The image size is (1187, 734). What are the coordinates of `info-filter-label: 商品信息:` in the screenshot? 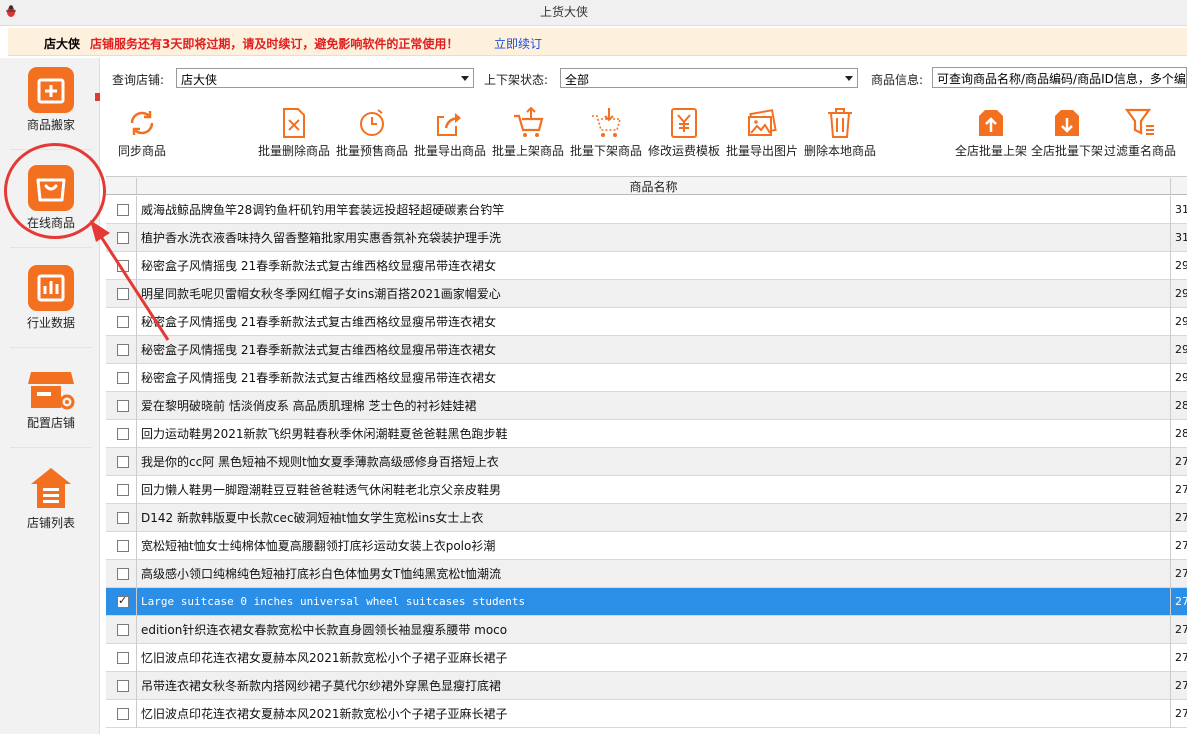 It's located at (897, 80).